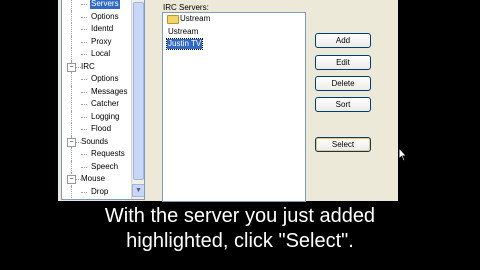 Image resolution: width=480 pixels, height=270 pixels. What do you see at coordinates (97, 66) in the screenshot?
I see `tree-item-irc: − IRC` at bounding box center [97, 66].